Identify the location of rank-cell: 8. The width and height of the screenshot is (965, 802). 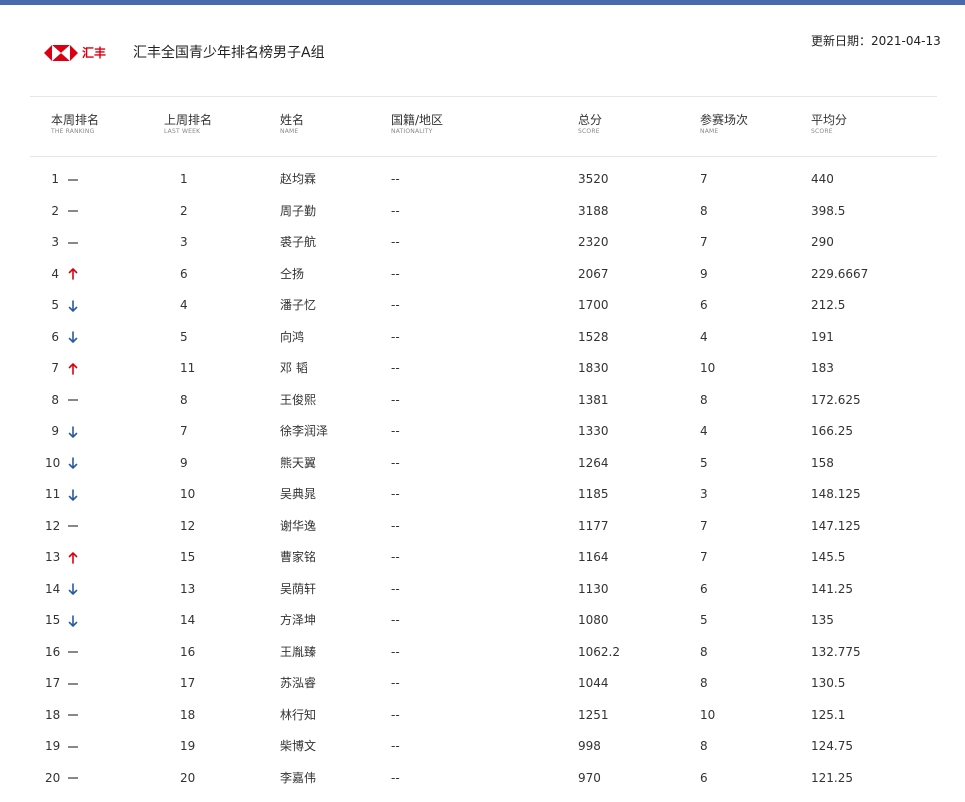
(55, 399).